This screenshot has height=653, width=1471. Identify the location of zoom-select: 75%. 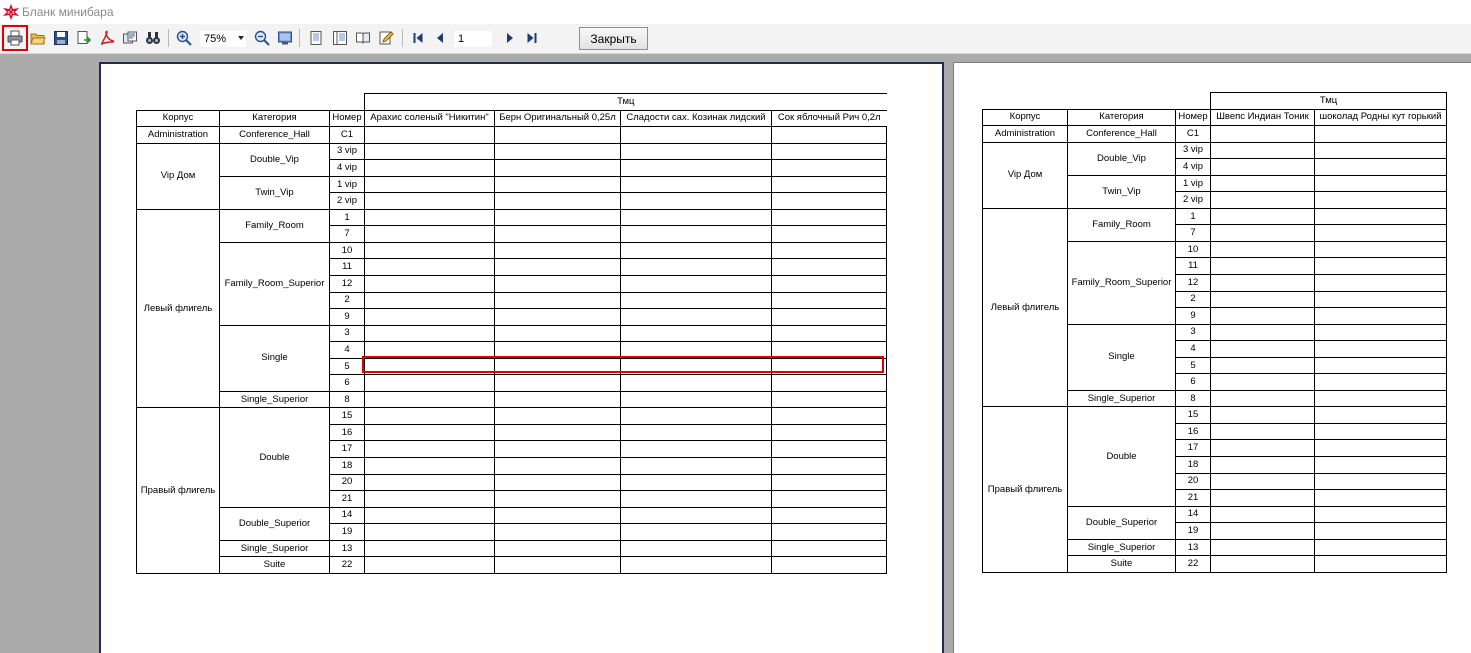
(223, 39).